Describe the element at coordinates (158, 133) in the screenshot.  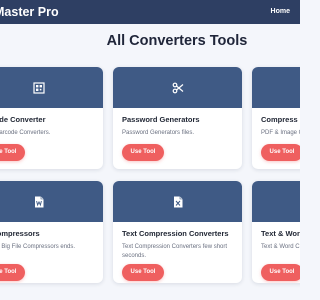
I see `card-description: Password Generators files.` at that location.